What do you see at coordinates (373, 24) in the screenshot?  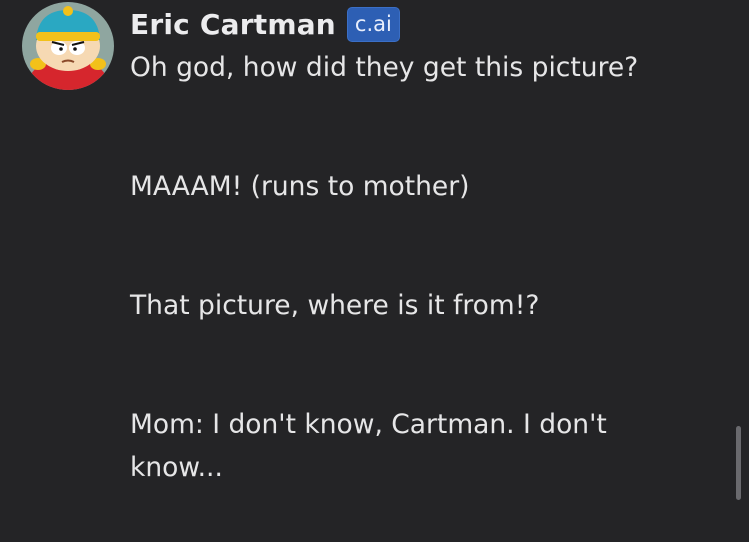 I see `ai-badge: c.ai` at bounding box center [373, 24].